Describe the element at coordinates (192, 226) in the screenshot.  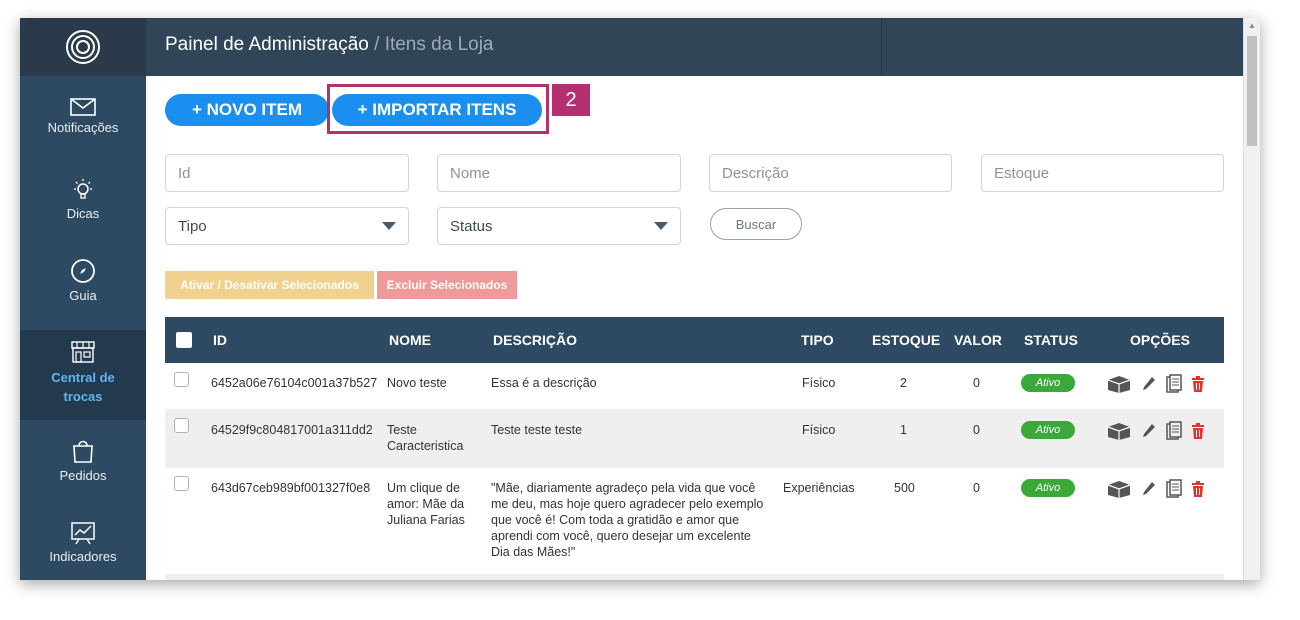
I see `type-select-value: Tipo` at that location.